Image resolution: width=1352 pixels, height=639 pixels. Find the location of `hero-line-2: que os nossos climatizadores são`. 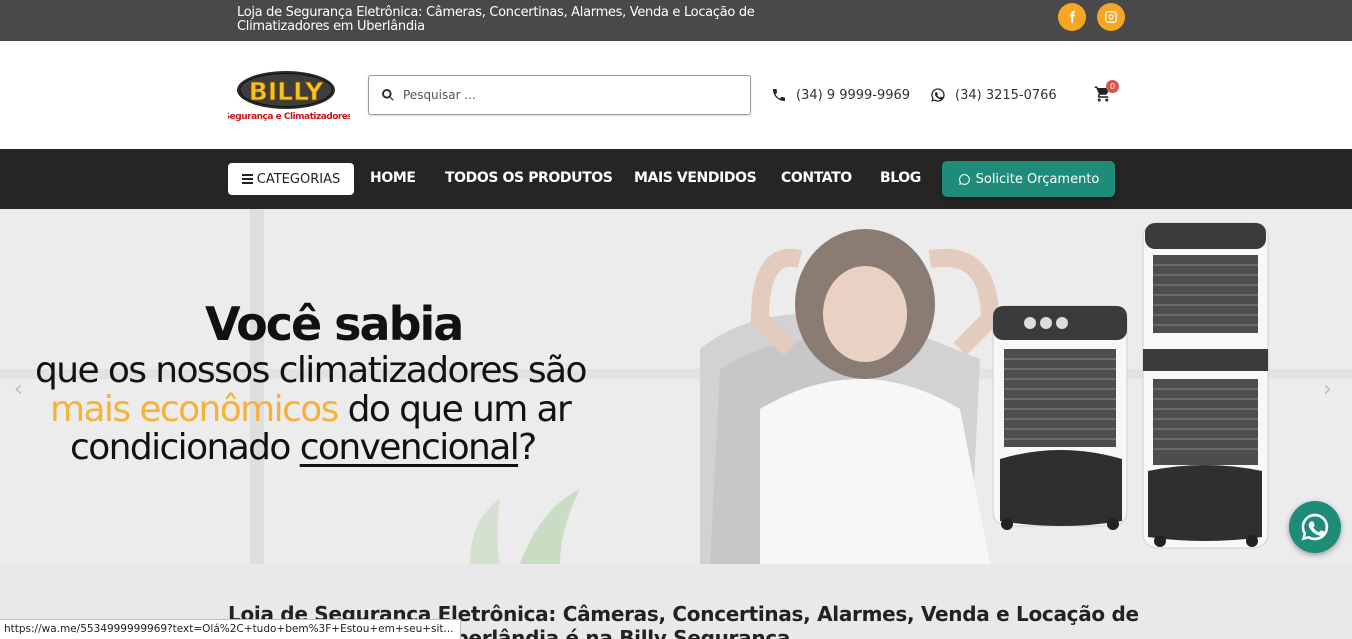

hero-line-2: que os nossos climatizadores são is located at coordinates (311, 370).